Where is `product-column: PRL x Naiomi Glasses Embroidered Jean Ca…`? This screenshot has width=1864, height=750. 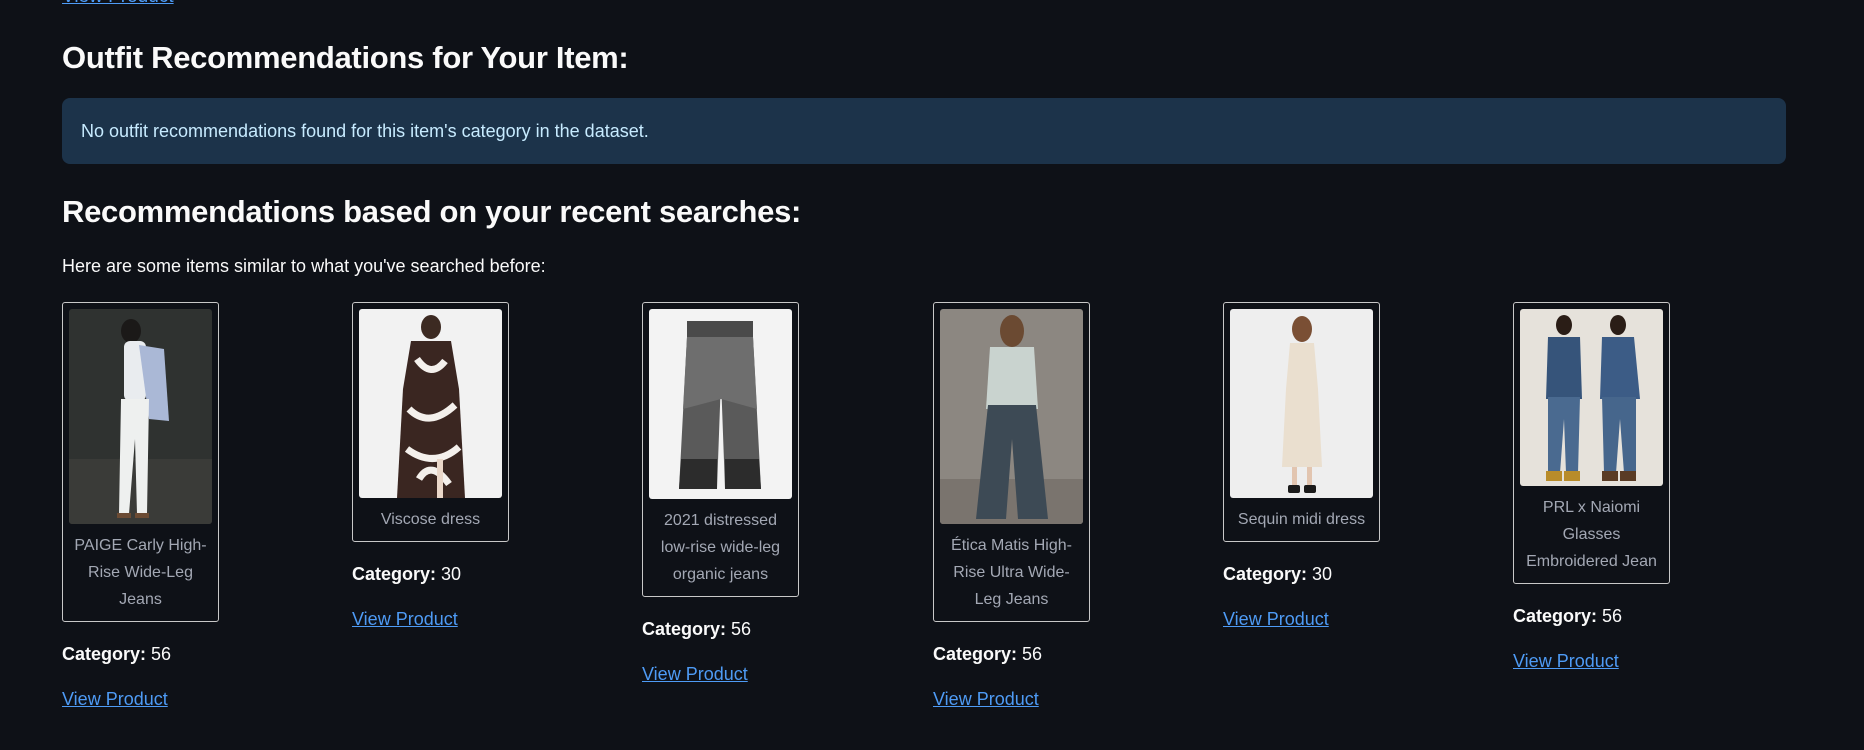 product-column: PRL x Naiomi Glasses Embroidered Jean Ca… is located at coordinates (1638, 487).